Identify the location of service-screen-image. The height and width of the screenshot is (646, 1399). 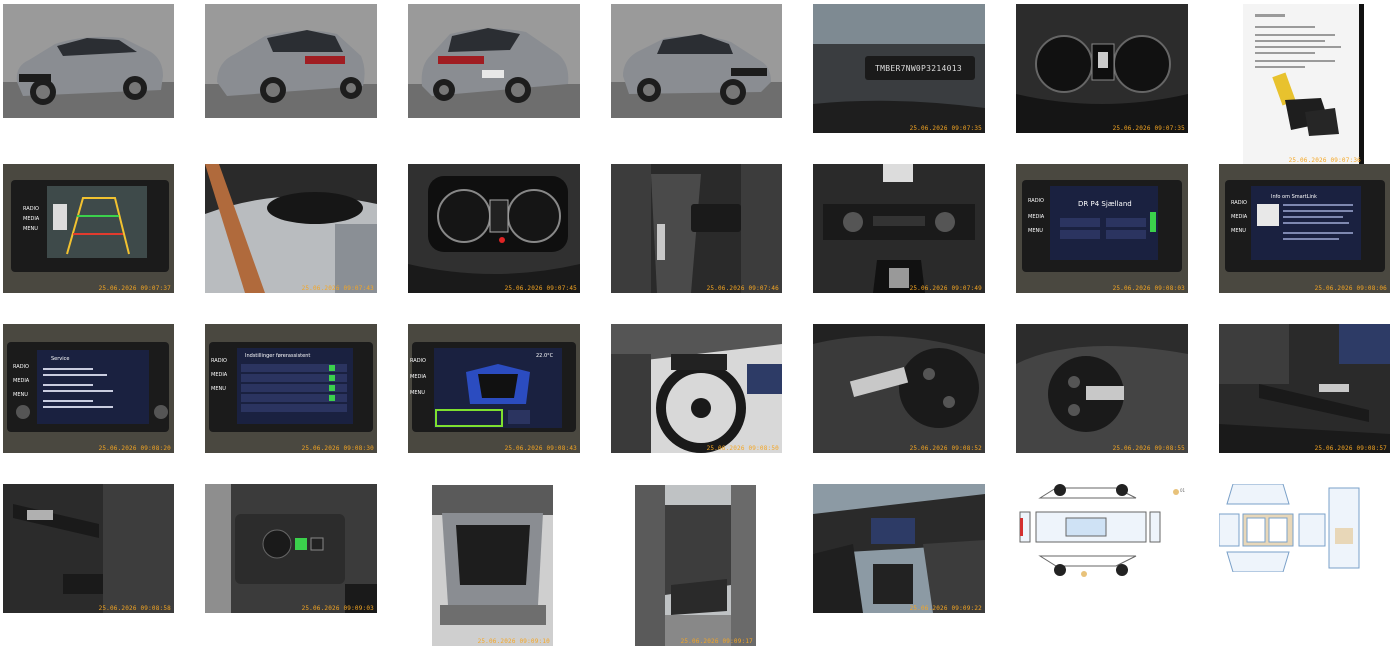
(88, 388).